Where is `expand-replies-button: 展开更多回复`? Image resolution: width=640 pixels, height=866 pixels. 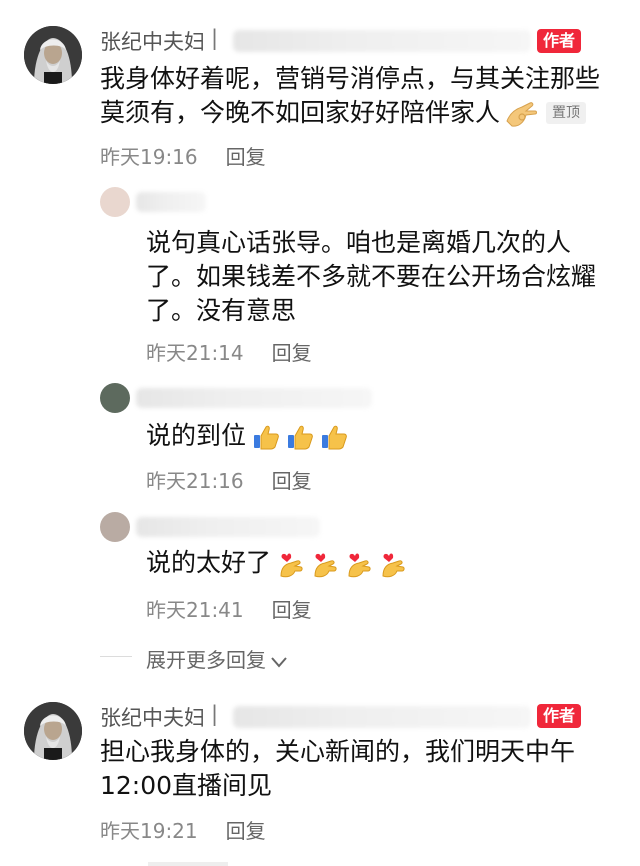 expand-replies-button: 展开更多回复 is located at coordinates (217, 659).